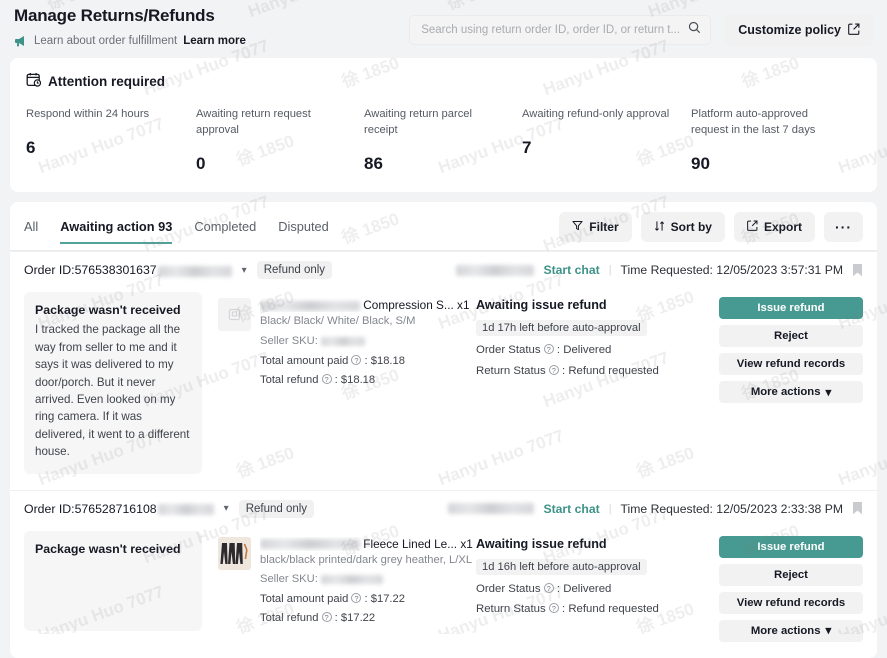 Image resolution: width=887 pixels, height=658 pixels. I want to click on refund-value: $17.22, so click(358, 618).